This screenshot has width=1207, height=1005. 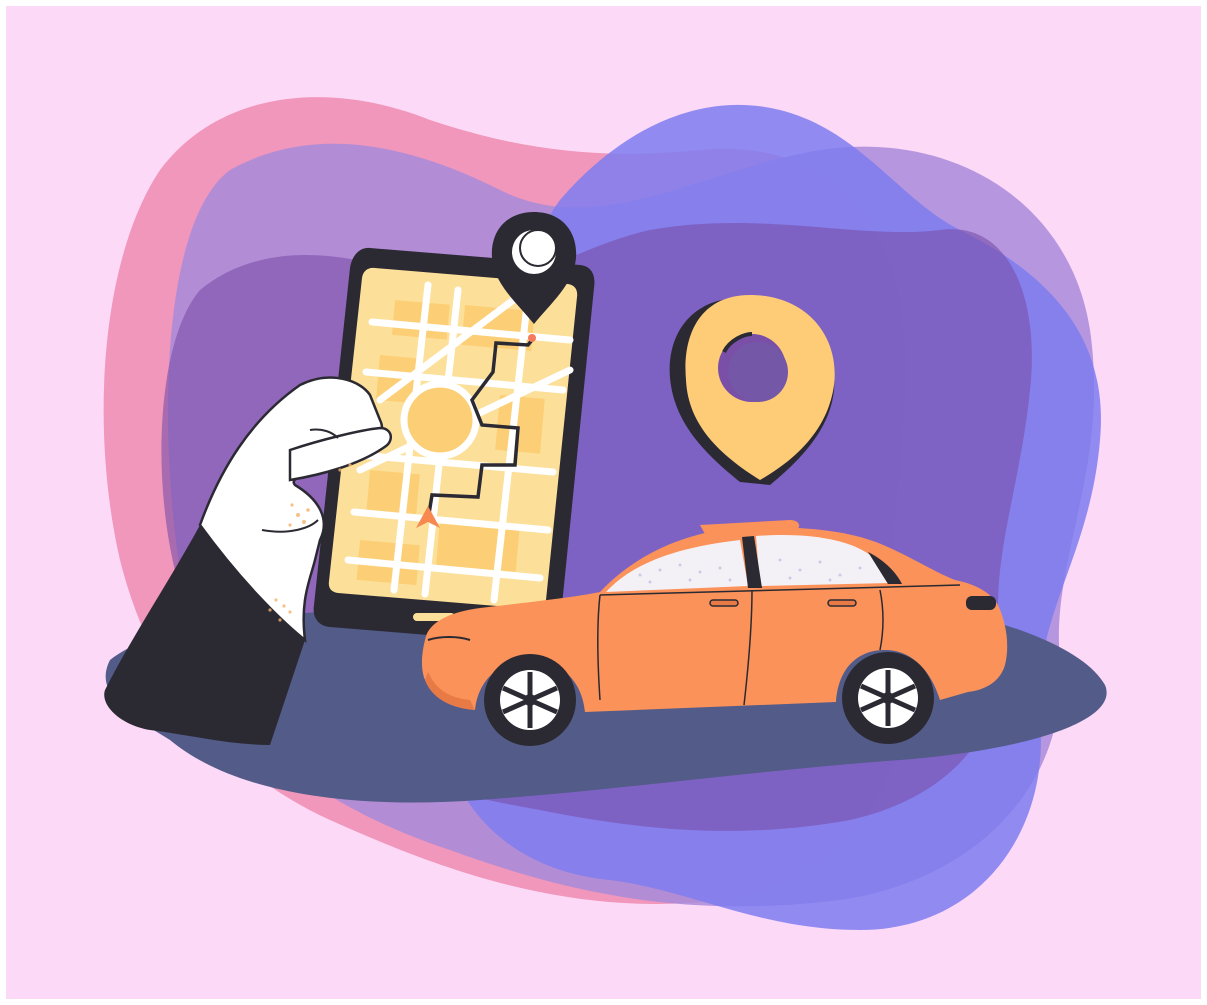 I want to click on headlight, so click(x=981, y=603).